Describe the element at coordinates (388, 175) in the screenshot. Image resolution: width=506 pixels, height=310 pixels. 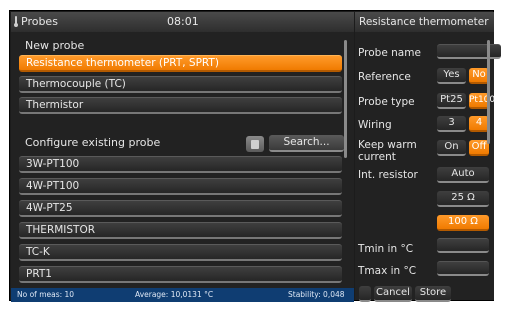
I see `int-resistor-label: Int. resistor` at that location.